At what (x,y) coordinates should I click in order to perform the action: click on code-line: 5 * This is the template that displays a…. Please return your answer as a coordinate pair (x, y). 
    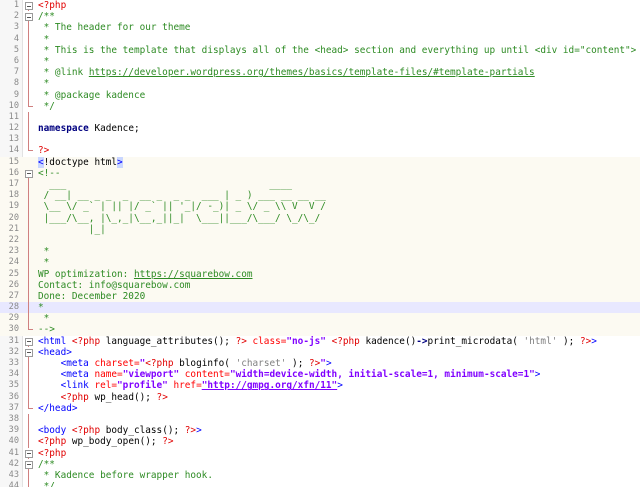
    Looking at the image, I should click on (320, 50).